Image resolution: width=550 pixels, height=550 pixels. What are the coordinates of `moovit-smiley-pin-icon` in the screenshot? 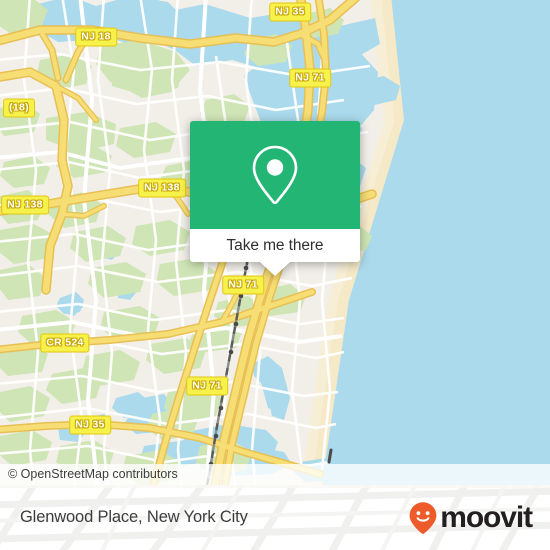 It's located at (423, 517).